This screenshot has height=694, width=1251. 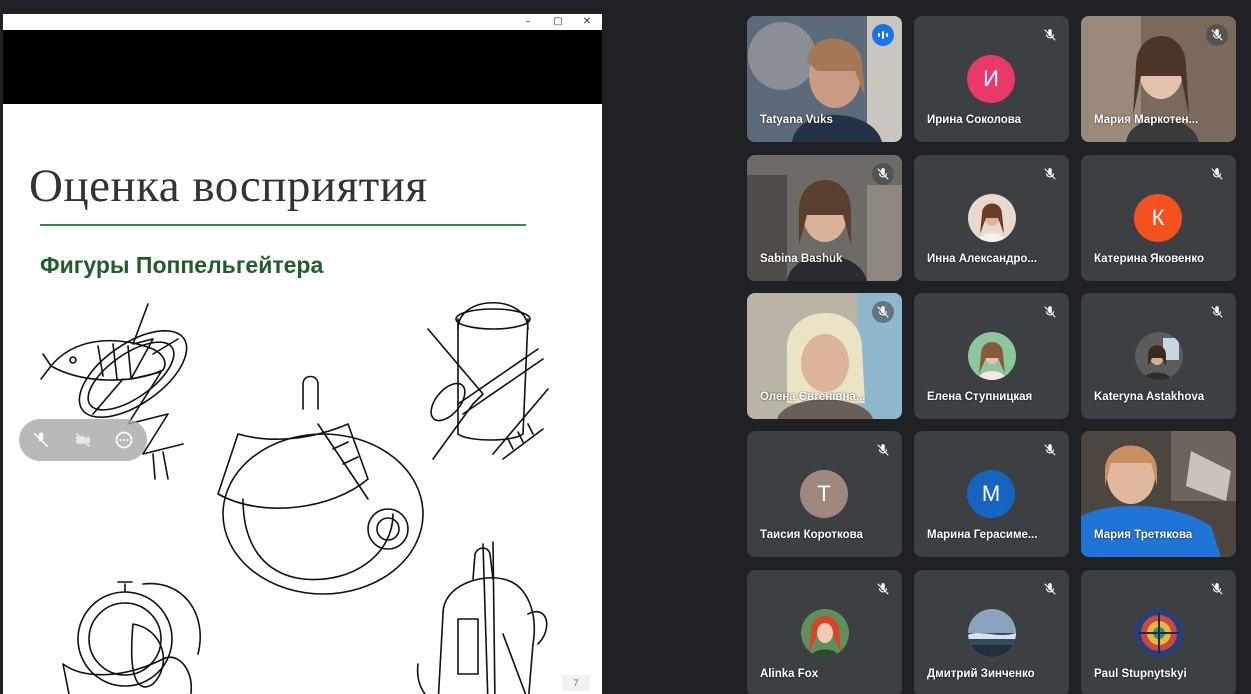 What do you see at coordinates (302, 67) in the screenshot?
I see `letterbox-bar` at bounding box center [302, 67].